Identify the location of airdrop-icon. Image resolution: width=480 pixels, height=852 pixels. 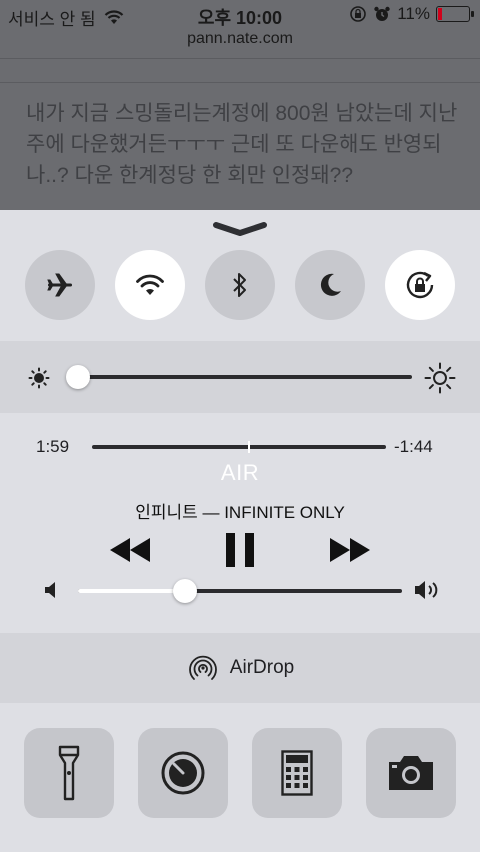
(202, 667).